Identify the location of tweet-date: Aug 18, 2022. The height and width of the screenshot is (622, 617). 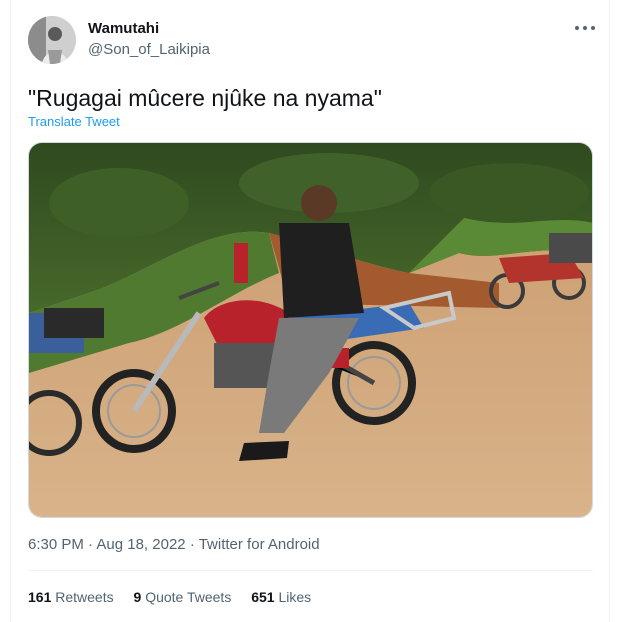
(140, 544).